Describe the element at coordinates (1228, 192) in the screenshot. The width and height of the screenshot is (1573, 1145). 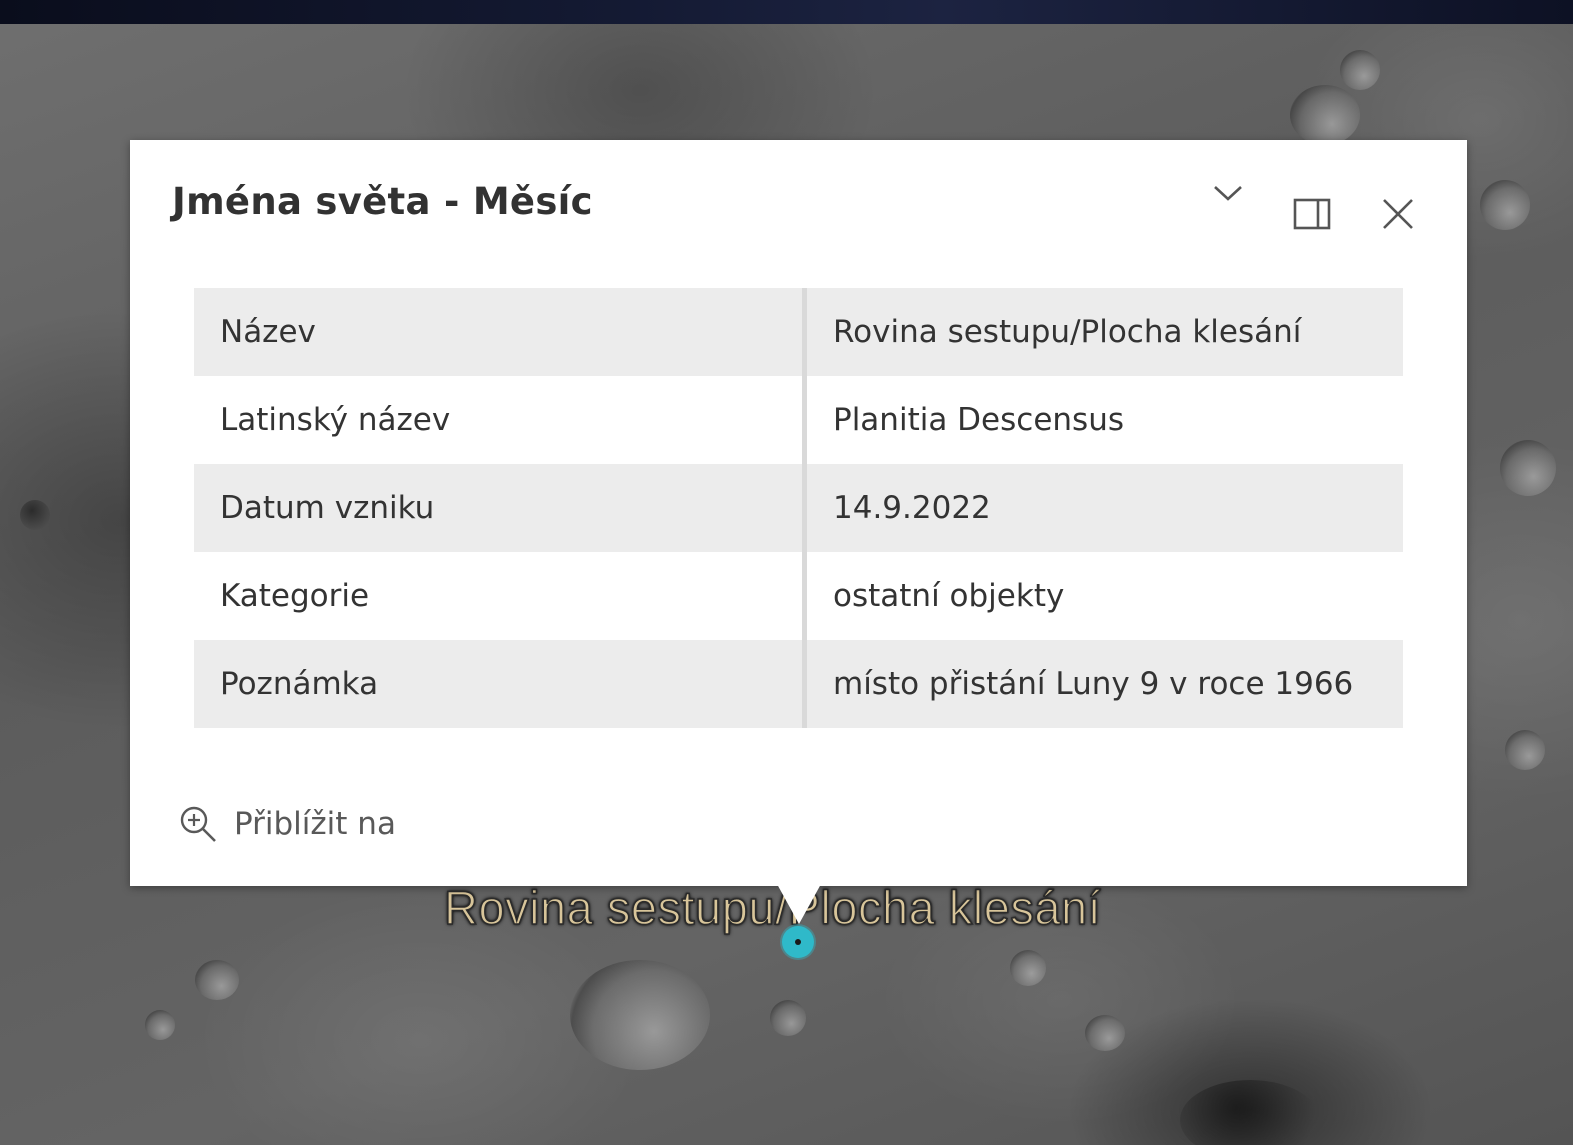
I see `chevron-down-icon` at that location.